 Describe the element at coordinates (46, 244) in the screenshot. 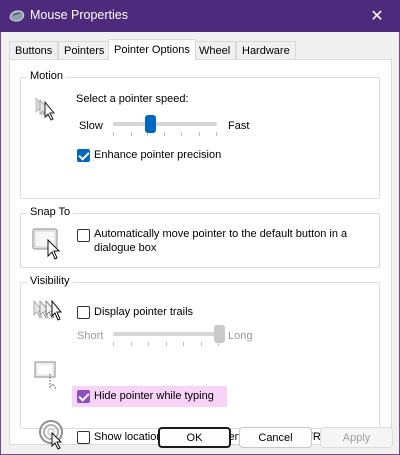

I see `snap-to-button-icon` at that location.